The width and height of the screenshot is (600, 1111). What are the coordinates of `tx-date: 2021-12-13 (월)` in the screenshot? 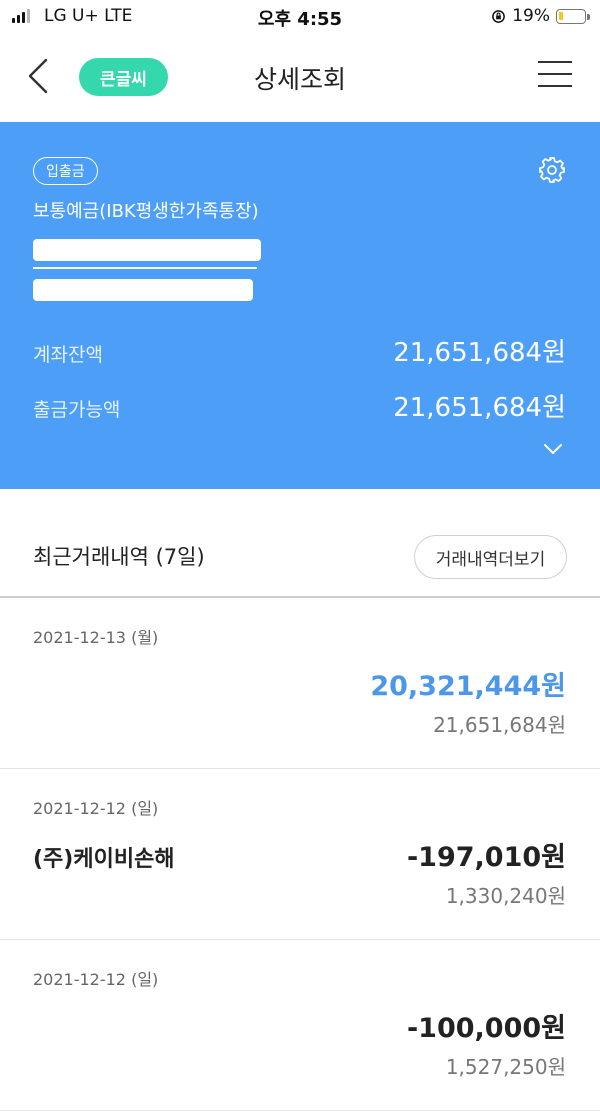 It's located at (96, 637).